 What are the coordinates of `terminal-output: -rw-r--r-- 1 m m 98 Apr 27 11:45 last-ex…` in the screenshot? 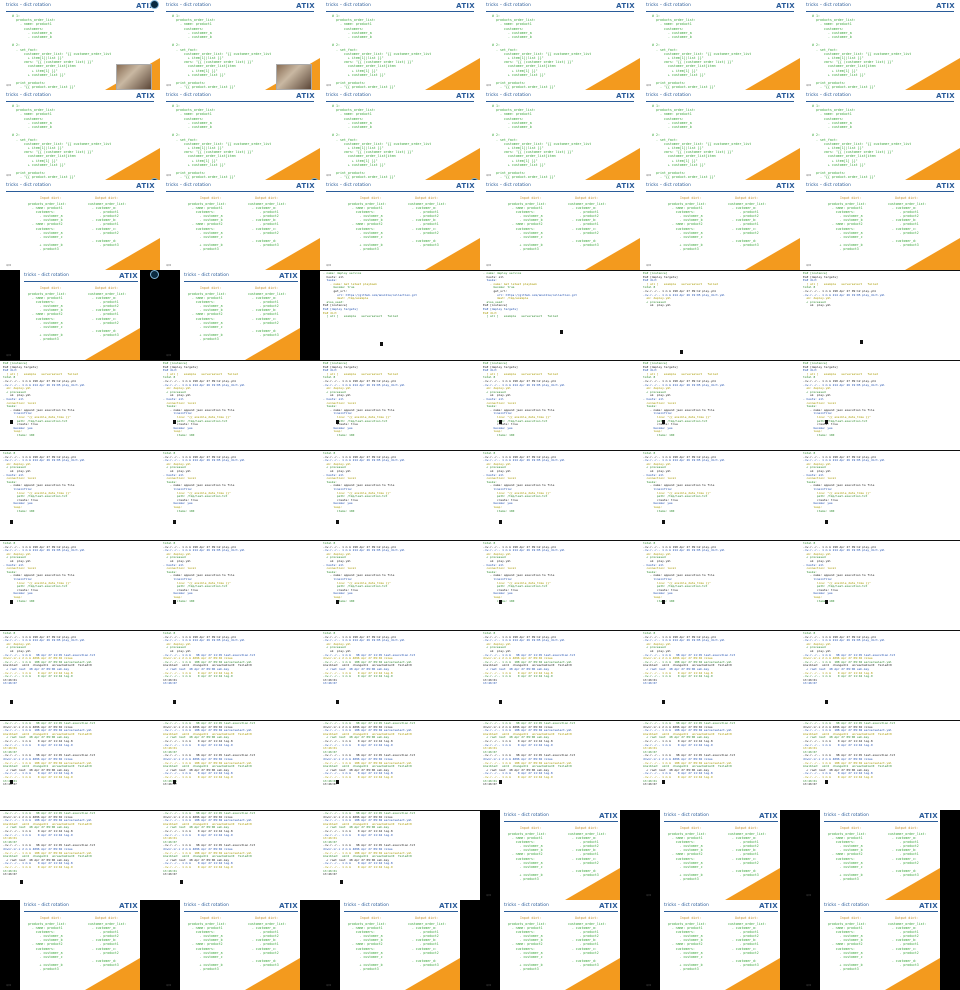 It's located at (720, 754).